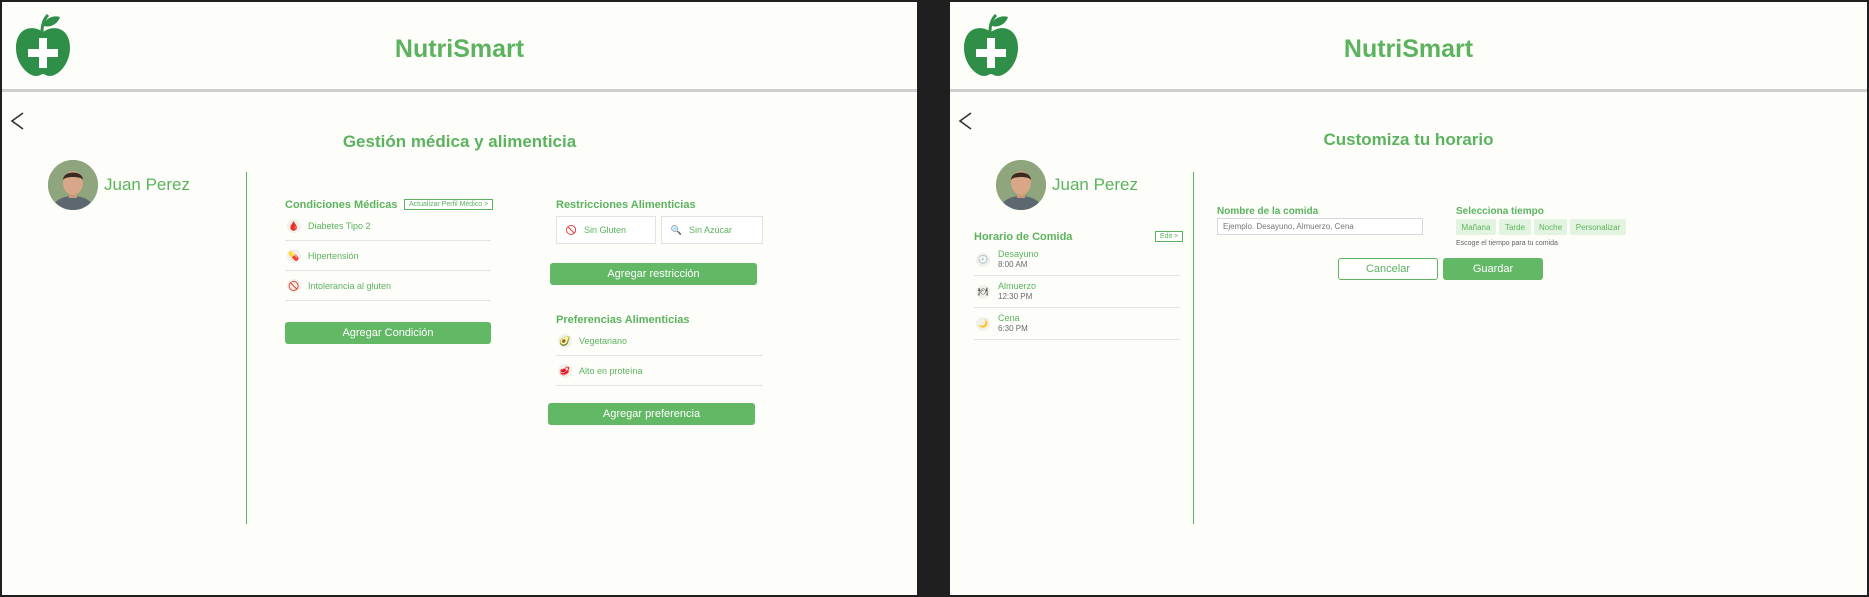  What do you see at coordinates (651, 414) in the screenshot?
I see `add-preference-button: Agregar preferencia` at bounding box center [651, 414].